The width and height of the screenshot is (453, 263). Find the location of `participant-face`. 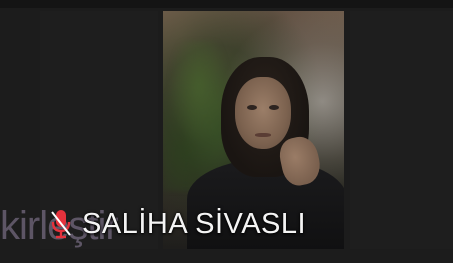

participant-face is located at coordinates (263, 113).